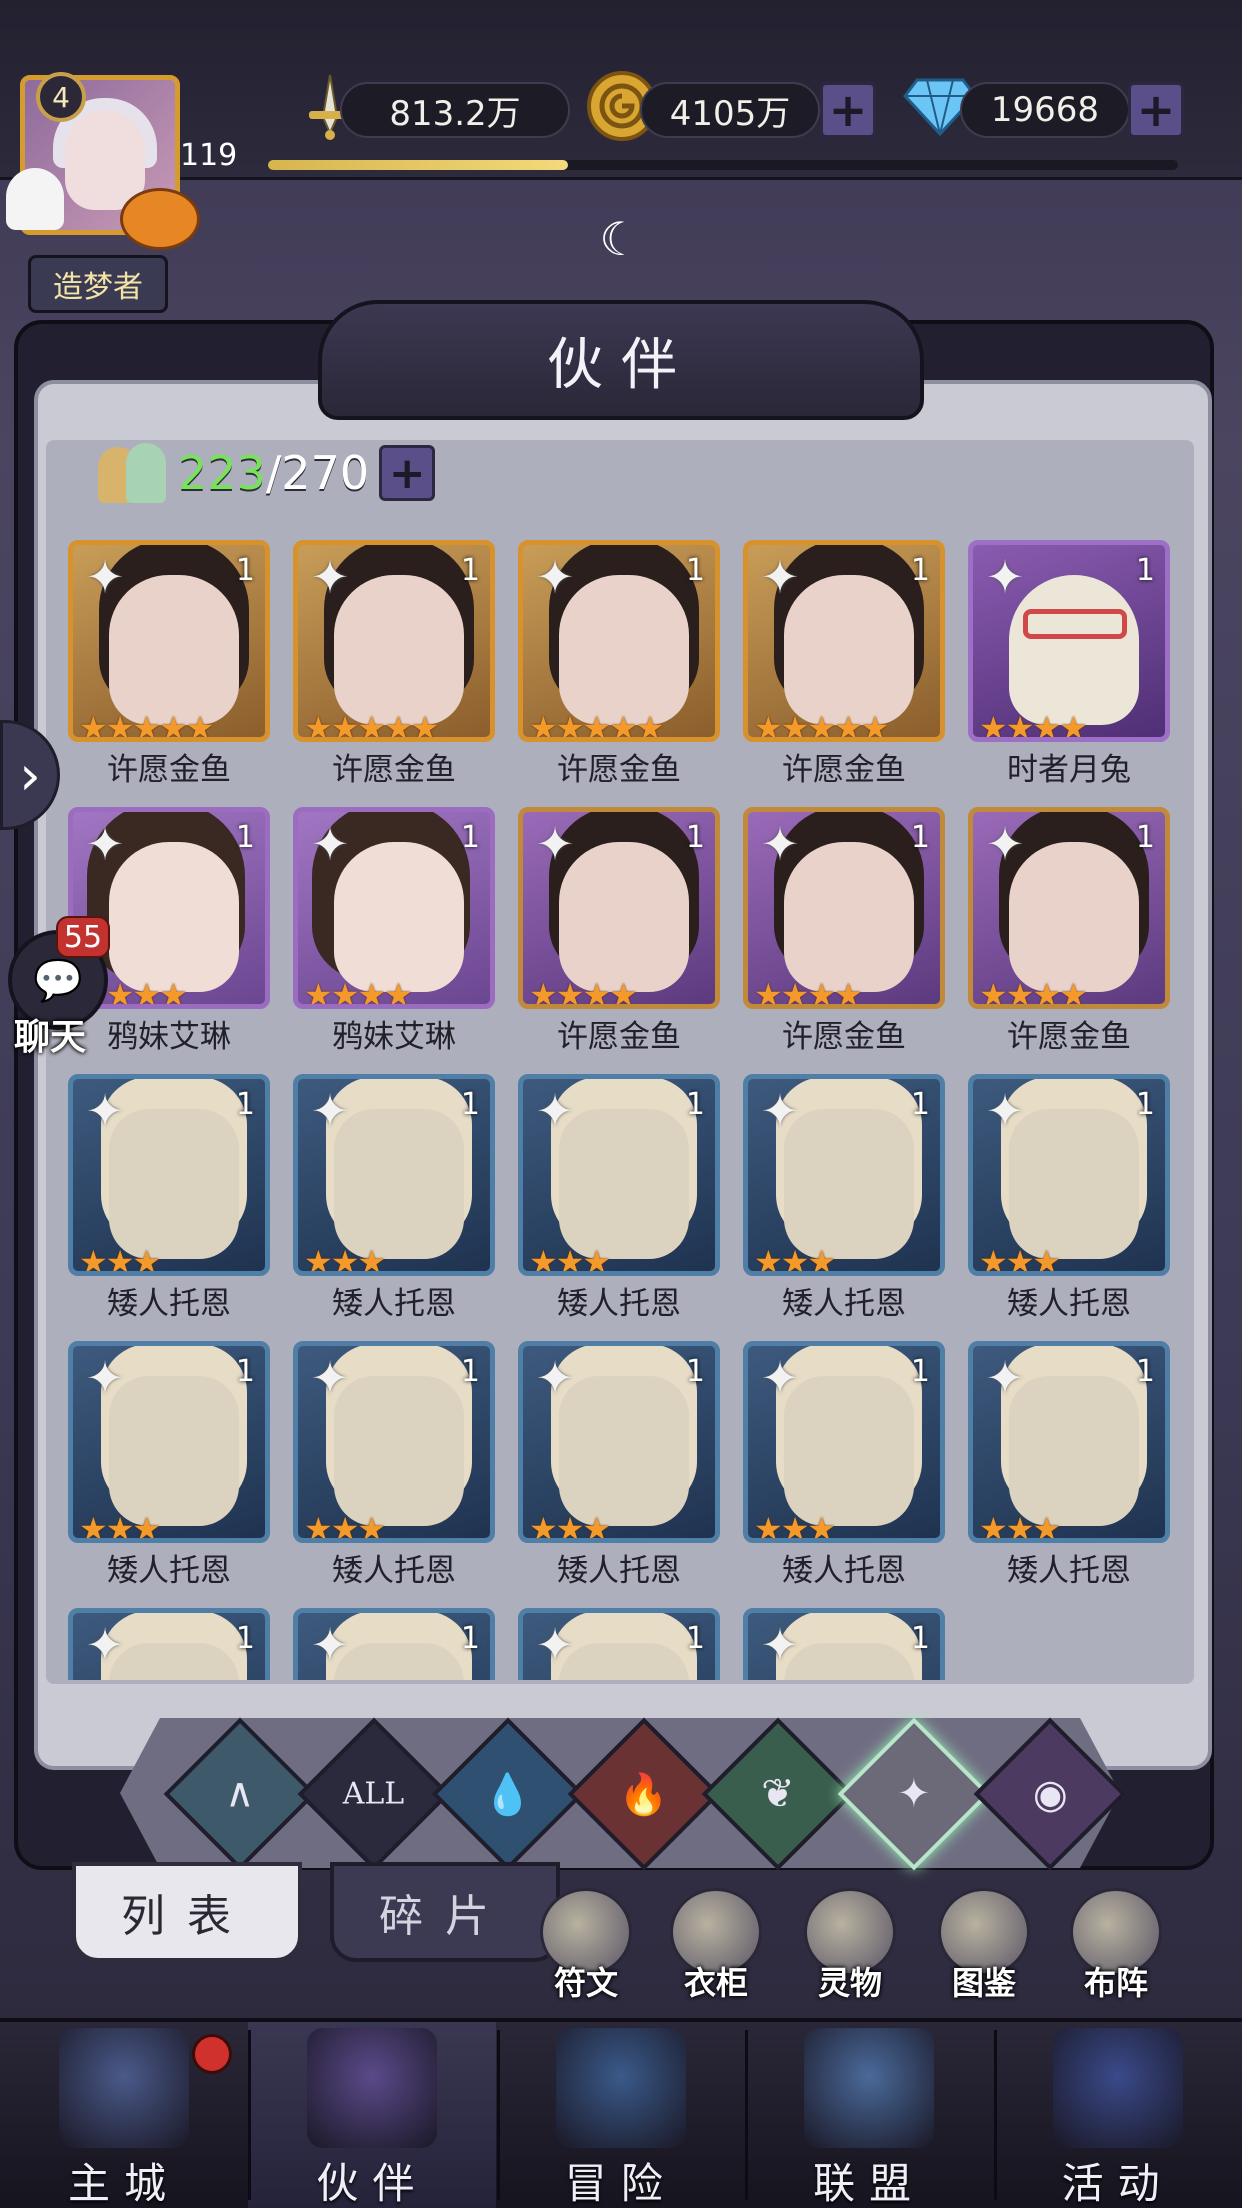 This screenshot has width=1242, height=2208. What do you see at coordinates (394, 931) in the screenshot?
I see `hero-card: ✦ 1 ★★★★ 鸦妹艾琳` at bounding box center [394, 931].